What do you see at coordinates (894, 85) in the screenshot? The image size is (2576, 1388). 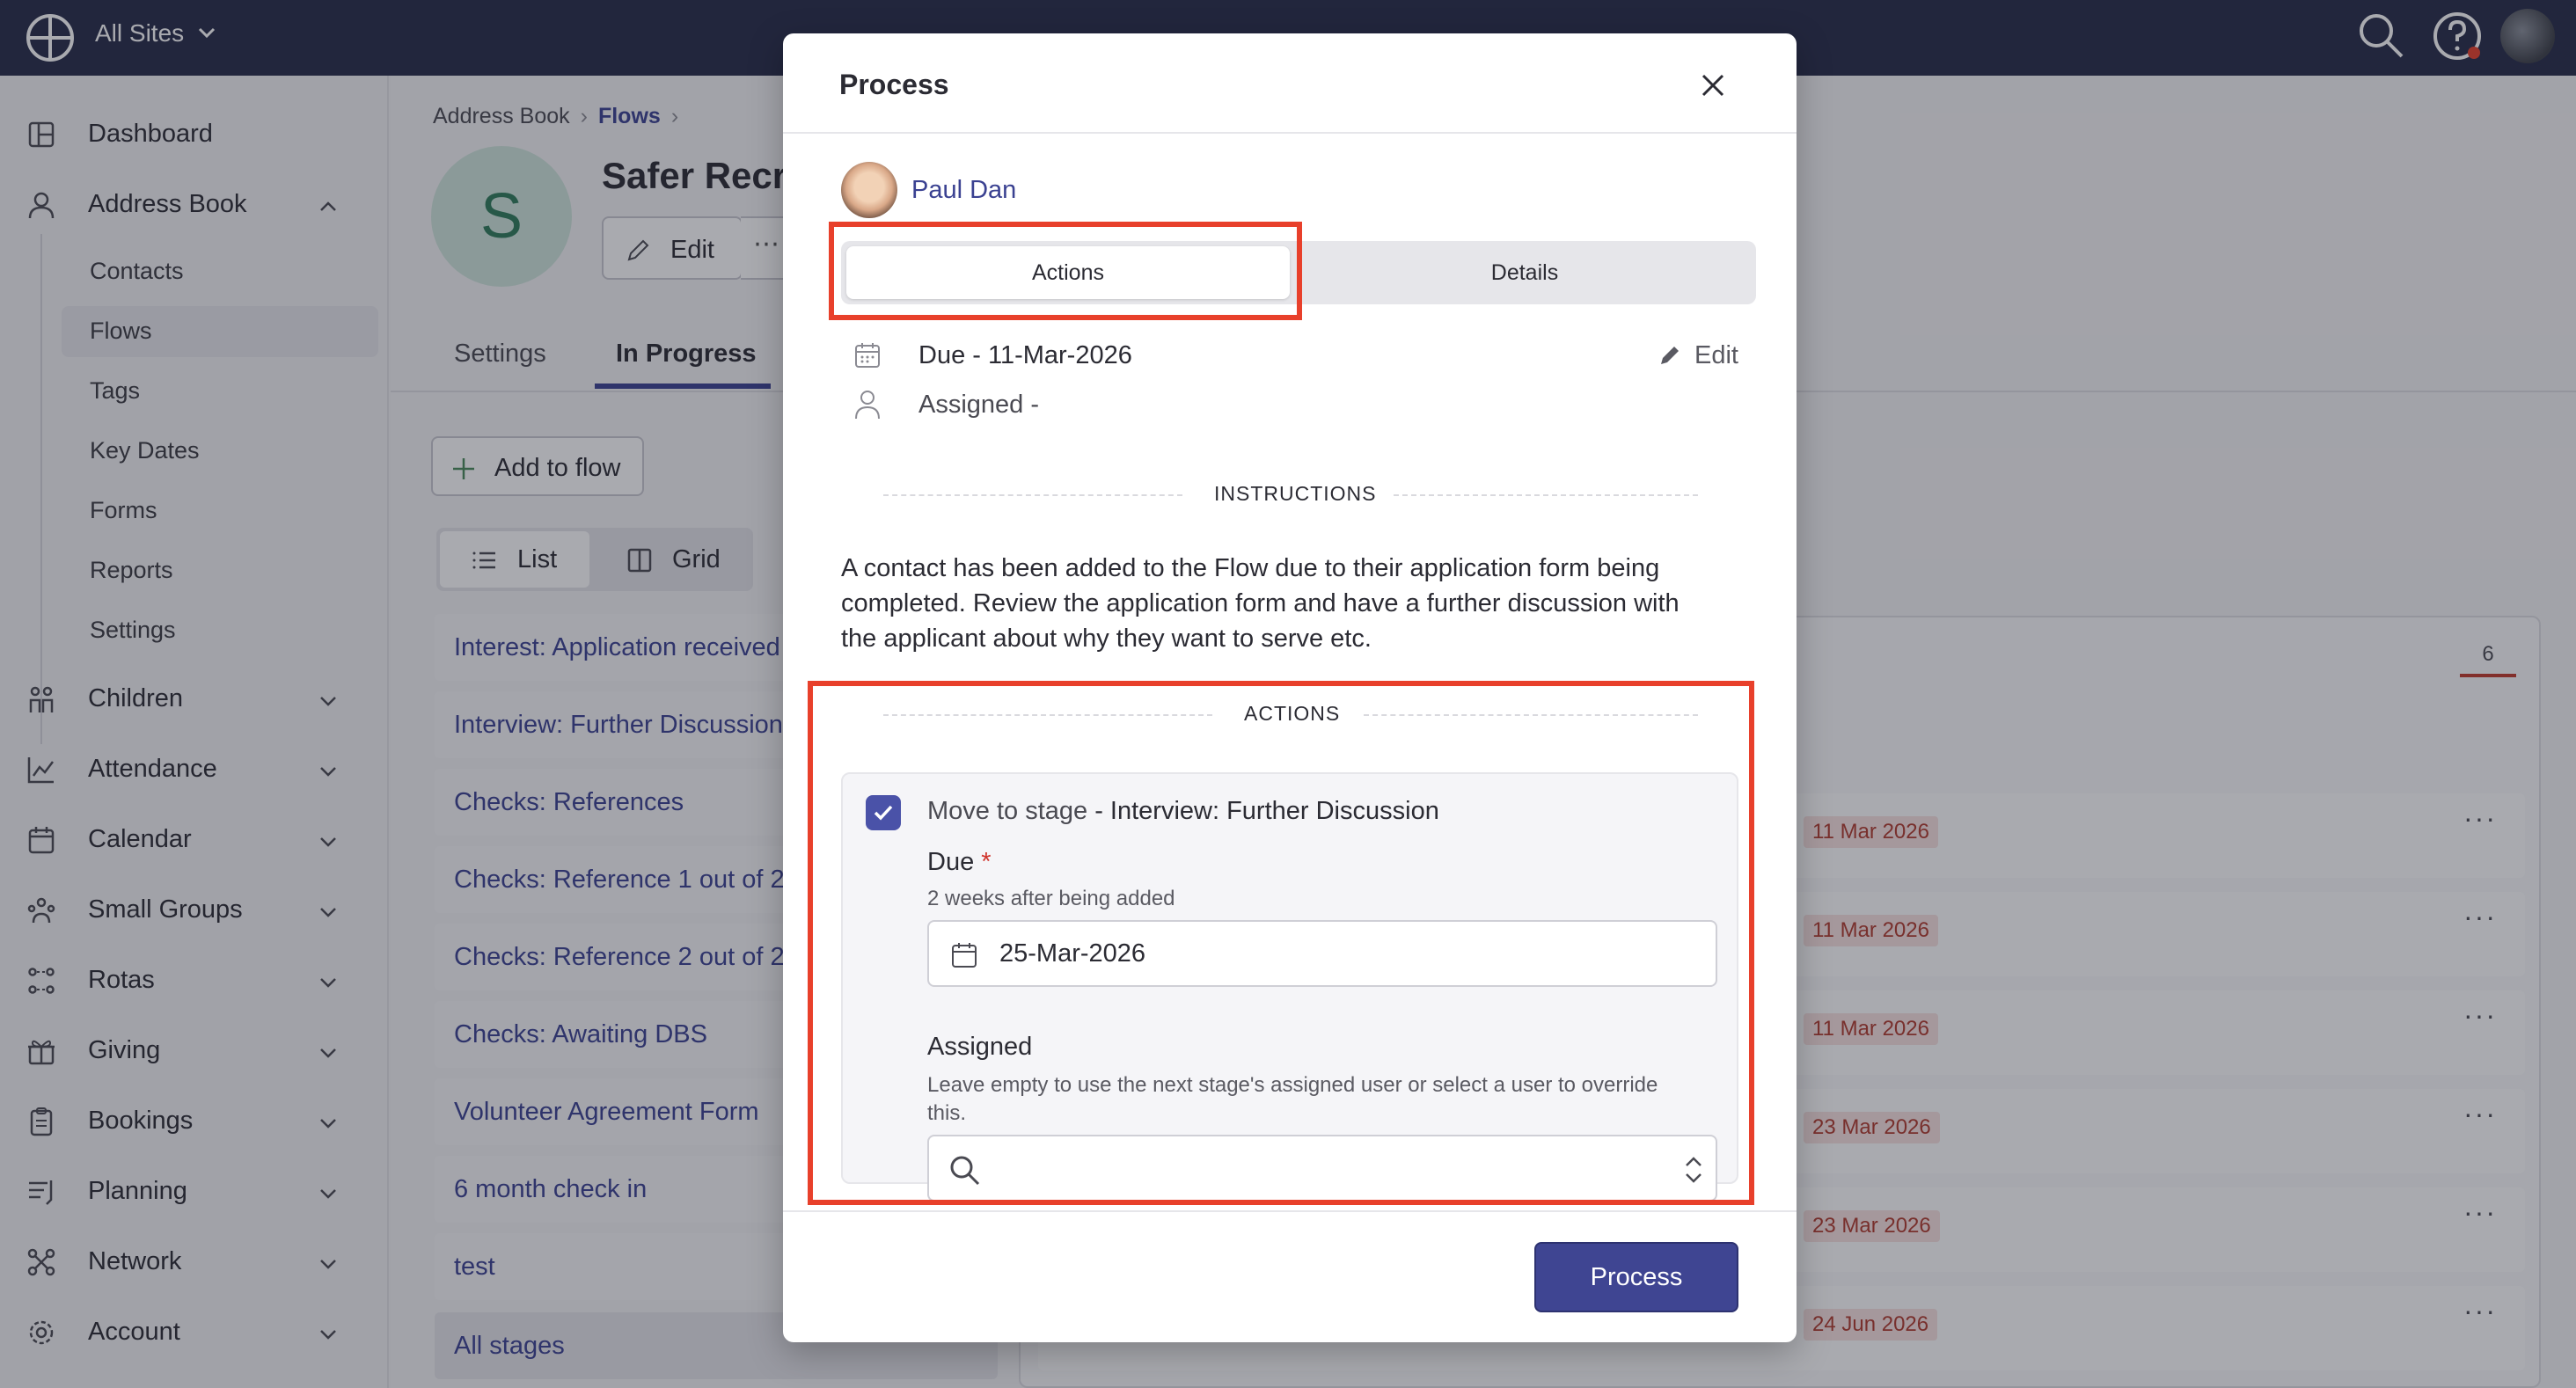 I see `modal-title: Process` at bounding box center [894, 85].